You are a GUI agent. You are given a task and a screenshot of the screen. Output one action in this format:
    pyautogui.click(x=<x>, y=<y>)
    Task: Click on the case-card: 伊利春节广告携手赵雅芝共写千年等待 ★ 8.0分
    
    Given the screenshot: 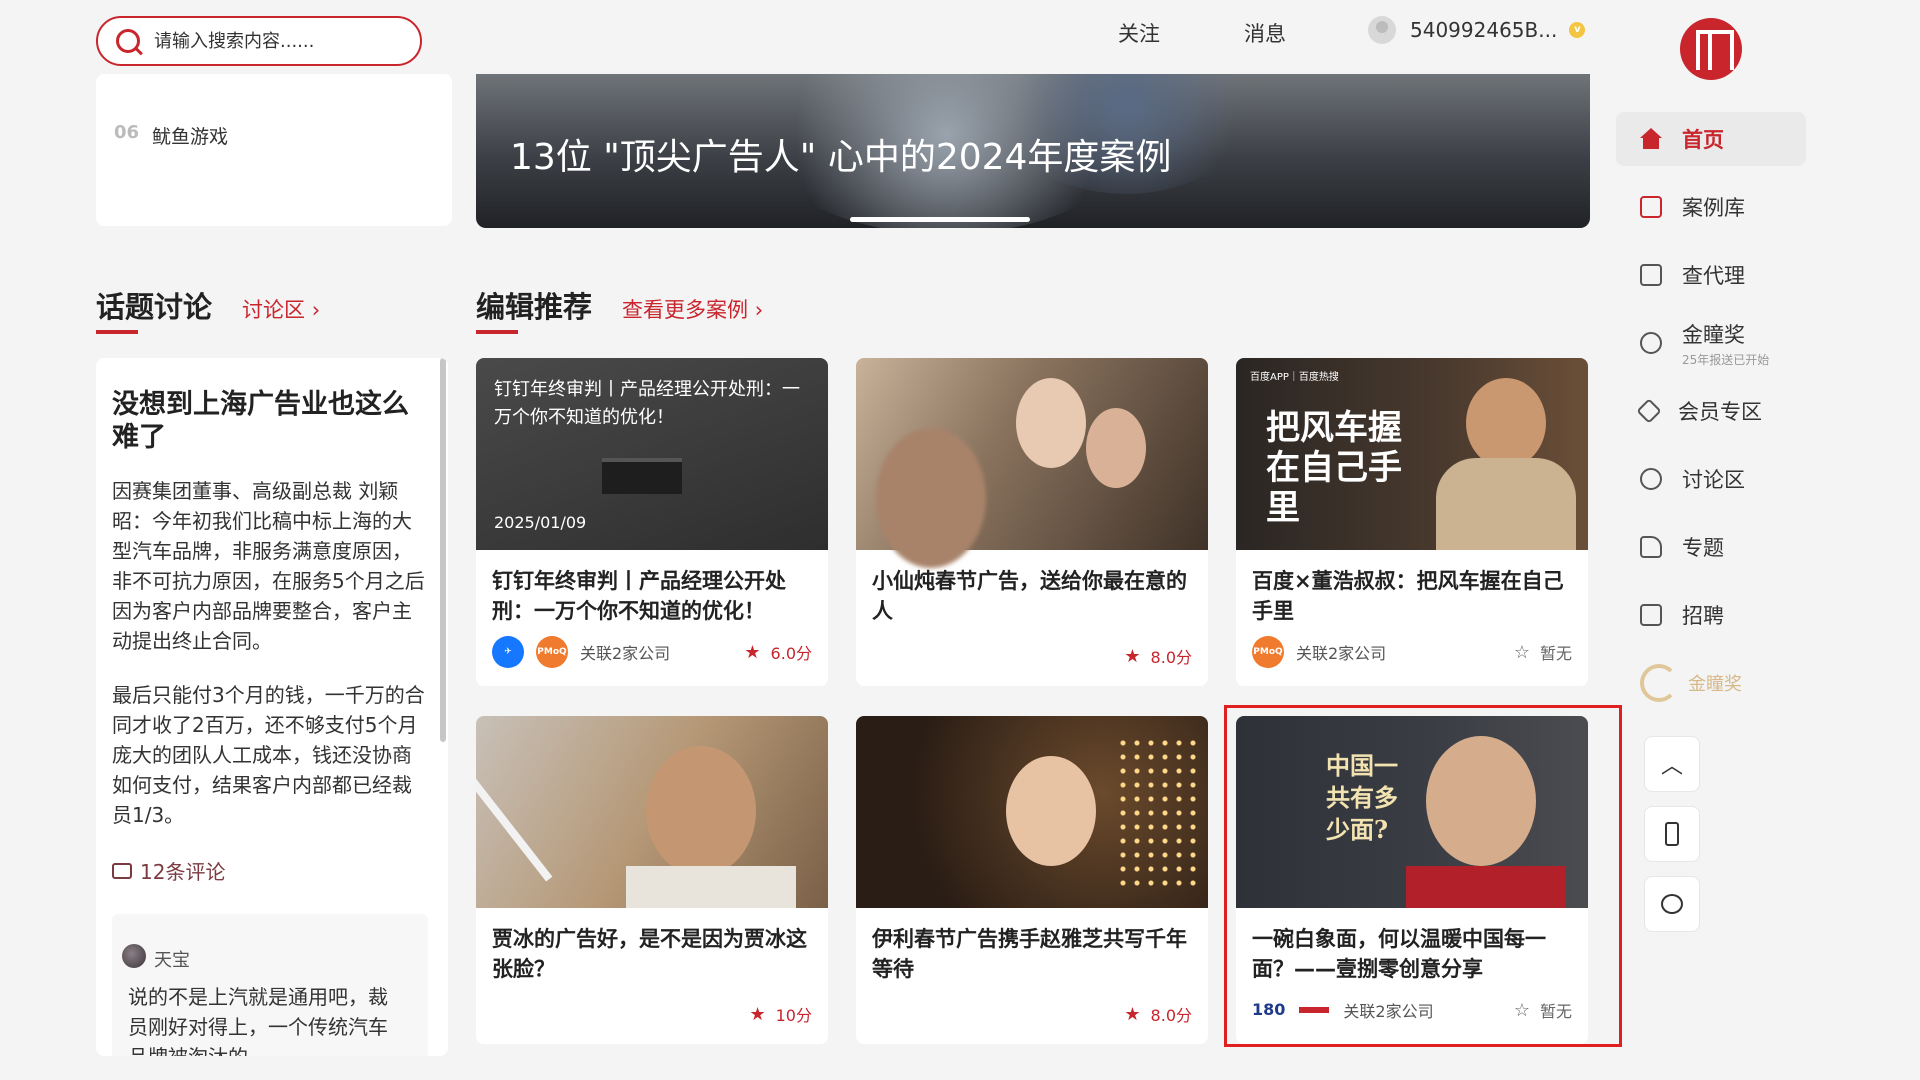 What is the action you would take?
    pyautogui.click(x=1032, y=880)
    